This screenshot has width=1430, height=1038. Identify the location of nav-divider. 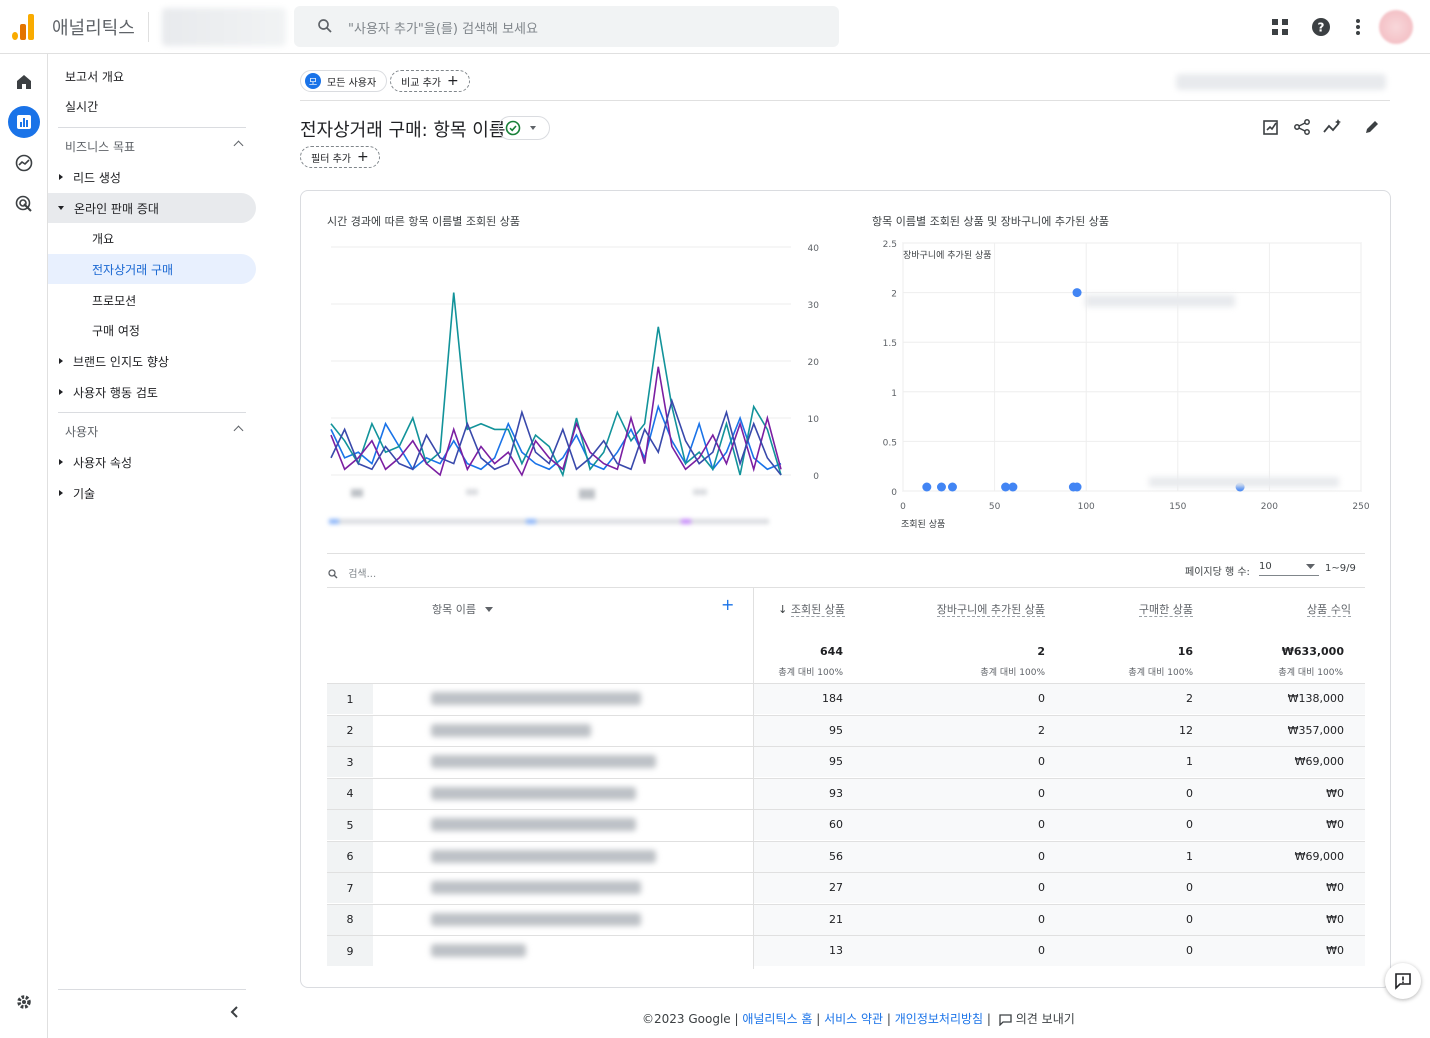
(152, 412).